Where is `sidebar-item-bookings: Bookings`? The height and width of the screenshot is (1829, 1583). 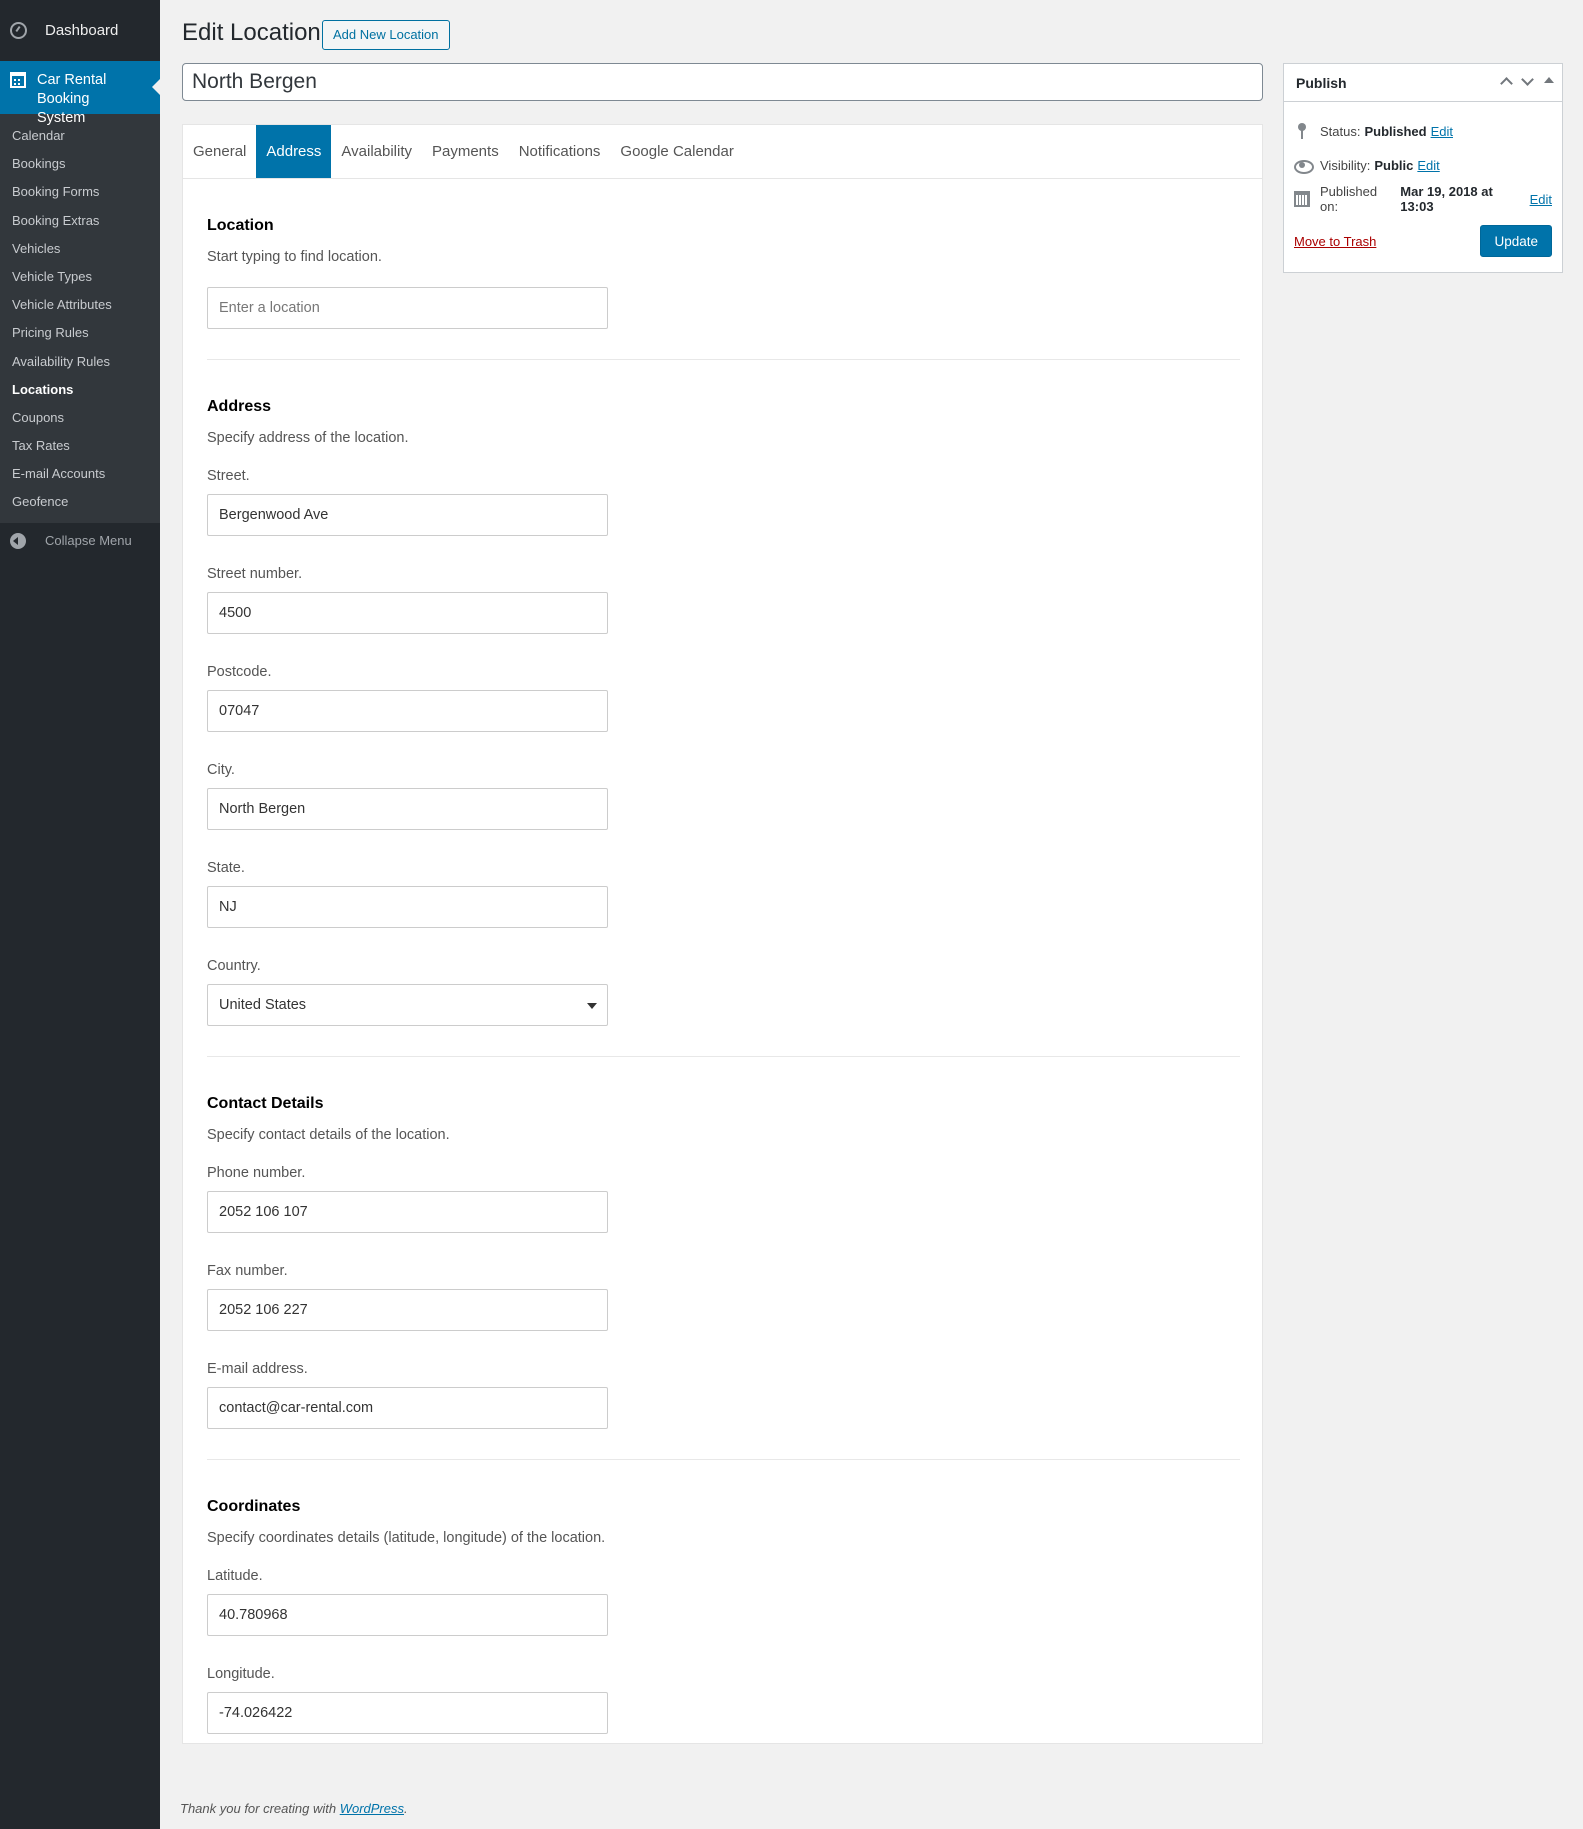
sidebar-item-bookings: Bookings is located at coordinates (80, 164).